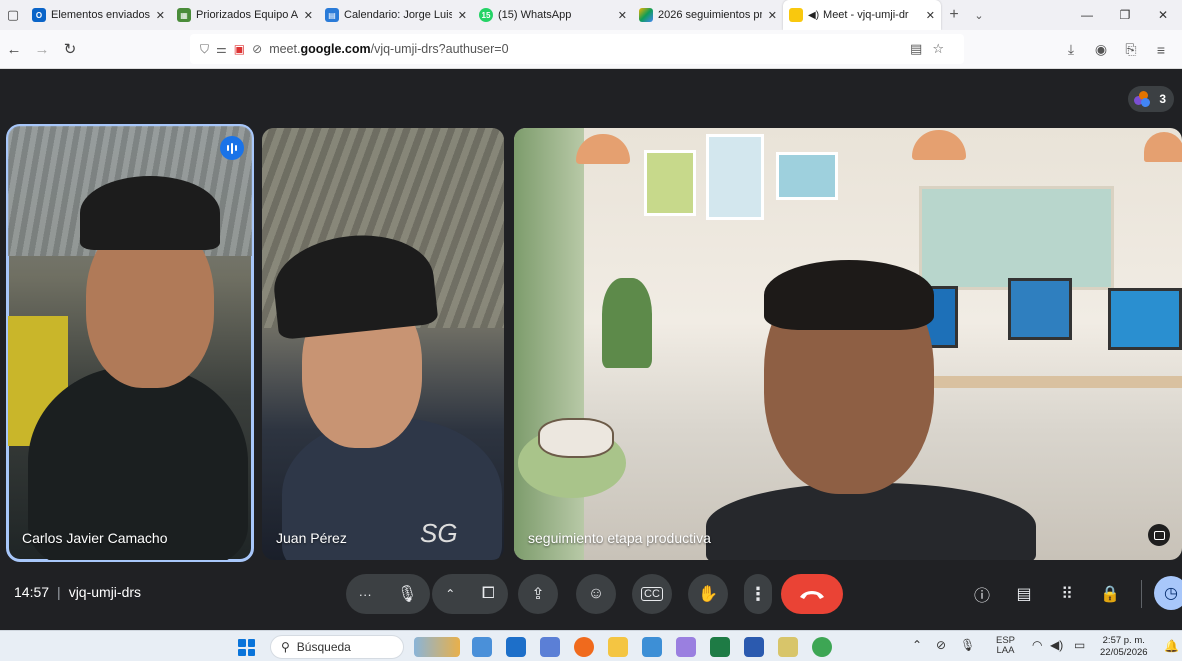 Image resolution: width=1182 pixels, height=661 pixels. What do you see at coordinates (943, 48) in the screenshot?
I see `bookmark-star-icon: ☆` at bounding box center [943, 48].